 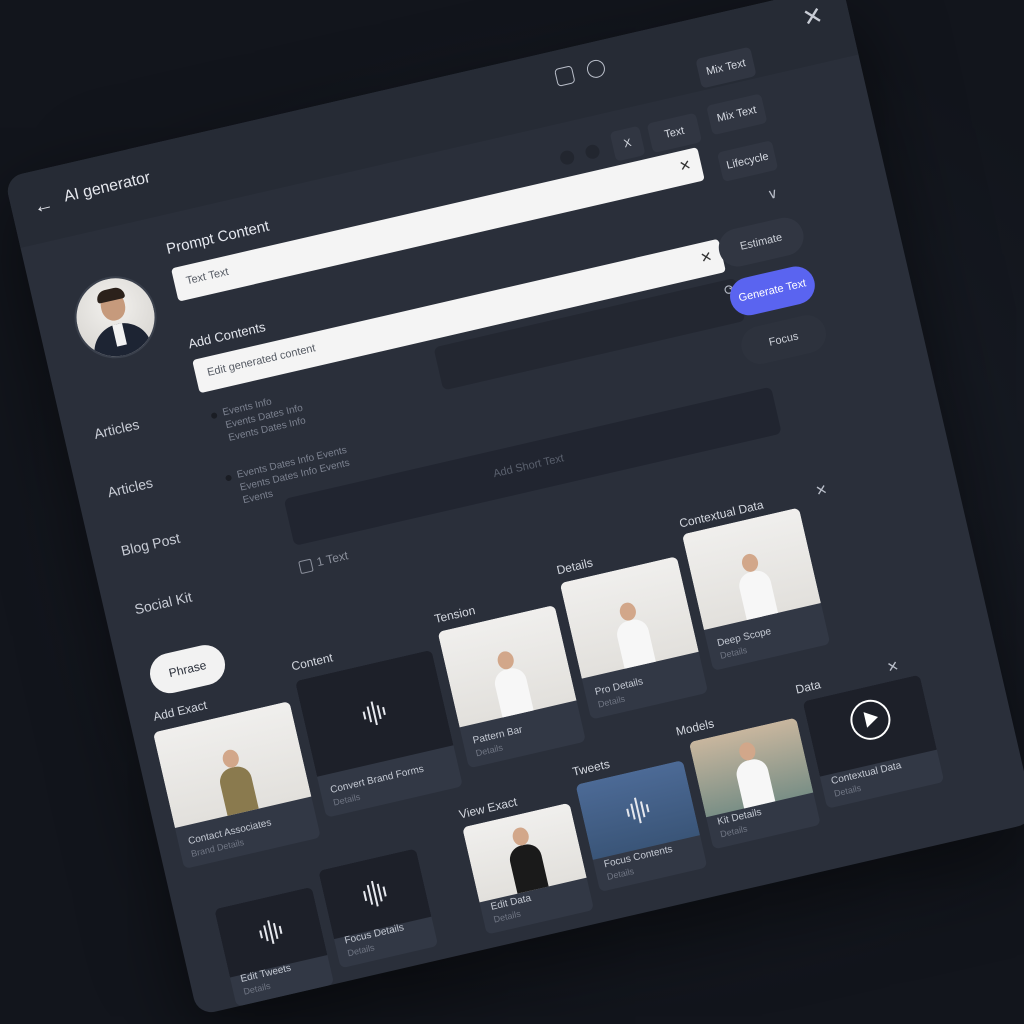 What do you see at coordinates (870, 719) in the screenshot?
I see `play-icon` at bounding box center [870, 719].